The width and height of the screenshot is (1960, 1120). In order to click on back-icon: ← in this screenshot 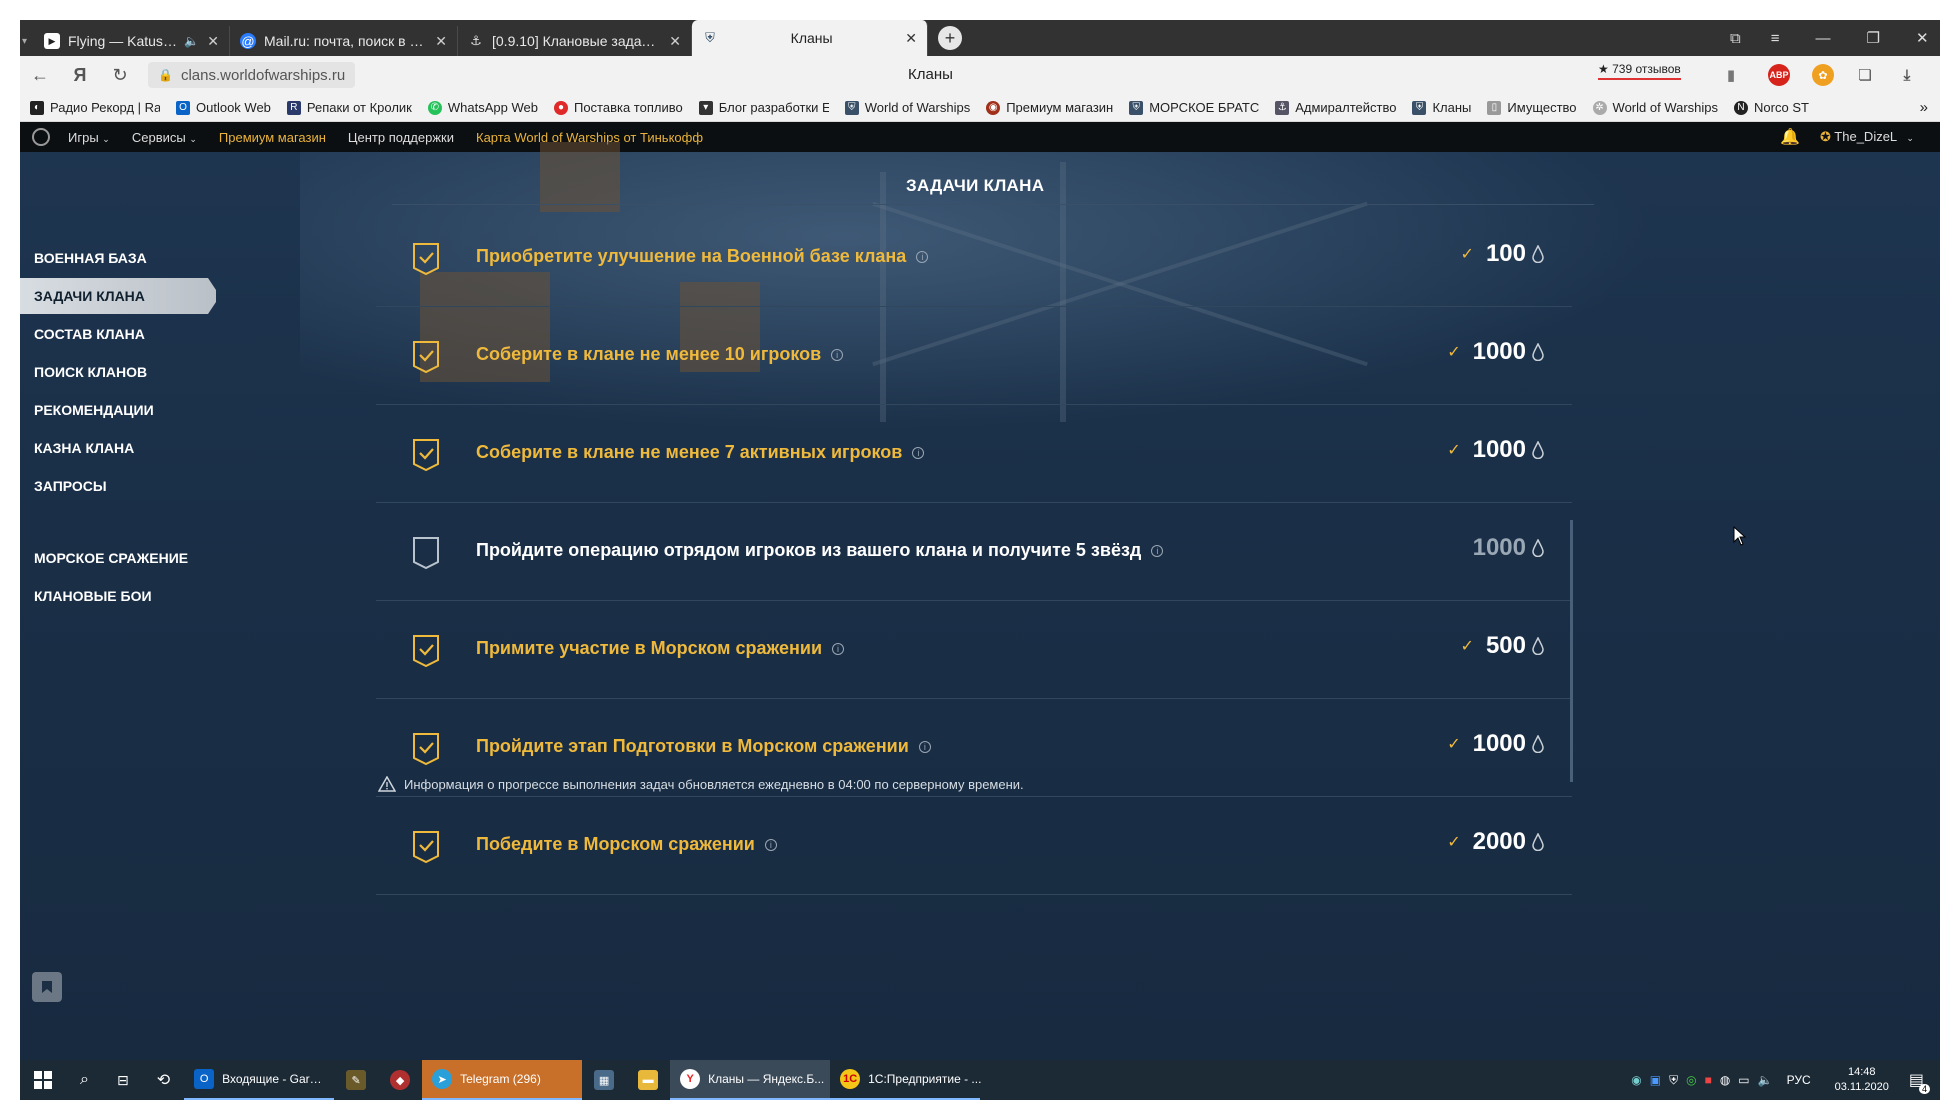, I will do `click(40, 75)`.